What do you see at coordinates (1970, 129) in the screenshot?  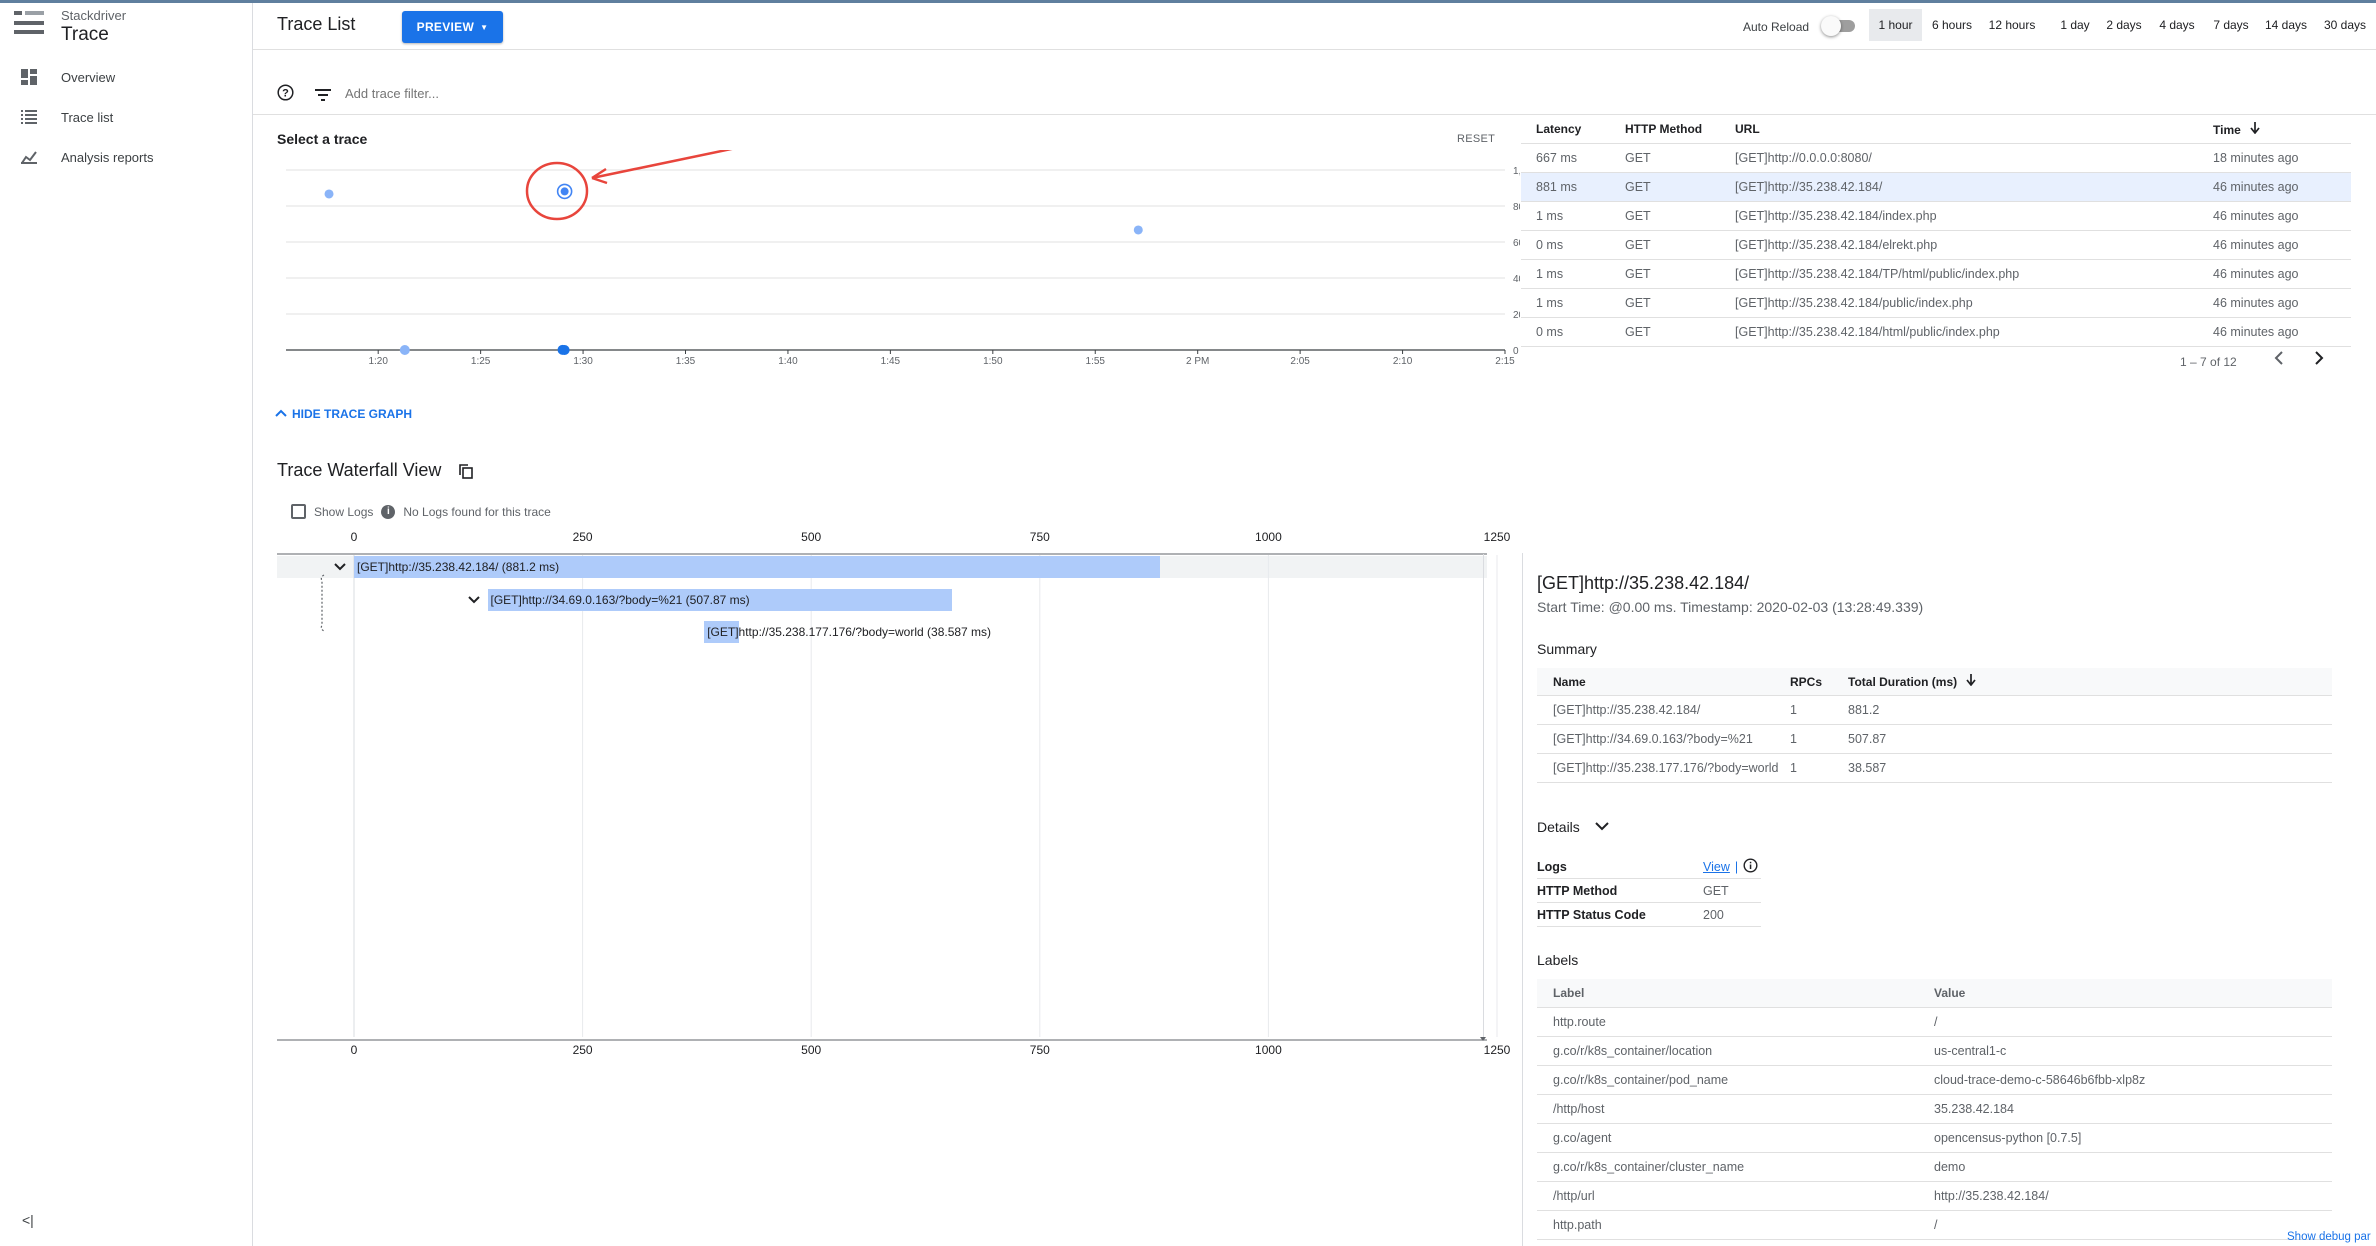 I see `col-url: URL` at bounding box center [1970, 129].